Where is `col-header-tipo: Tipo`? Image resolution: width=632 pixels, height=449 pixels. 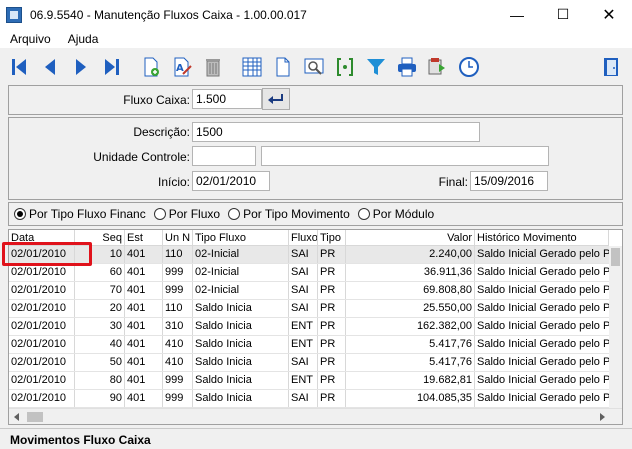
col-header-tipo: Tipo is located at coordinates (332, 238).